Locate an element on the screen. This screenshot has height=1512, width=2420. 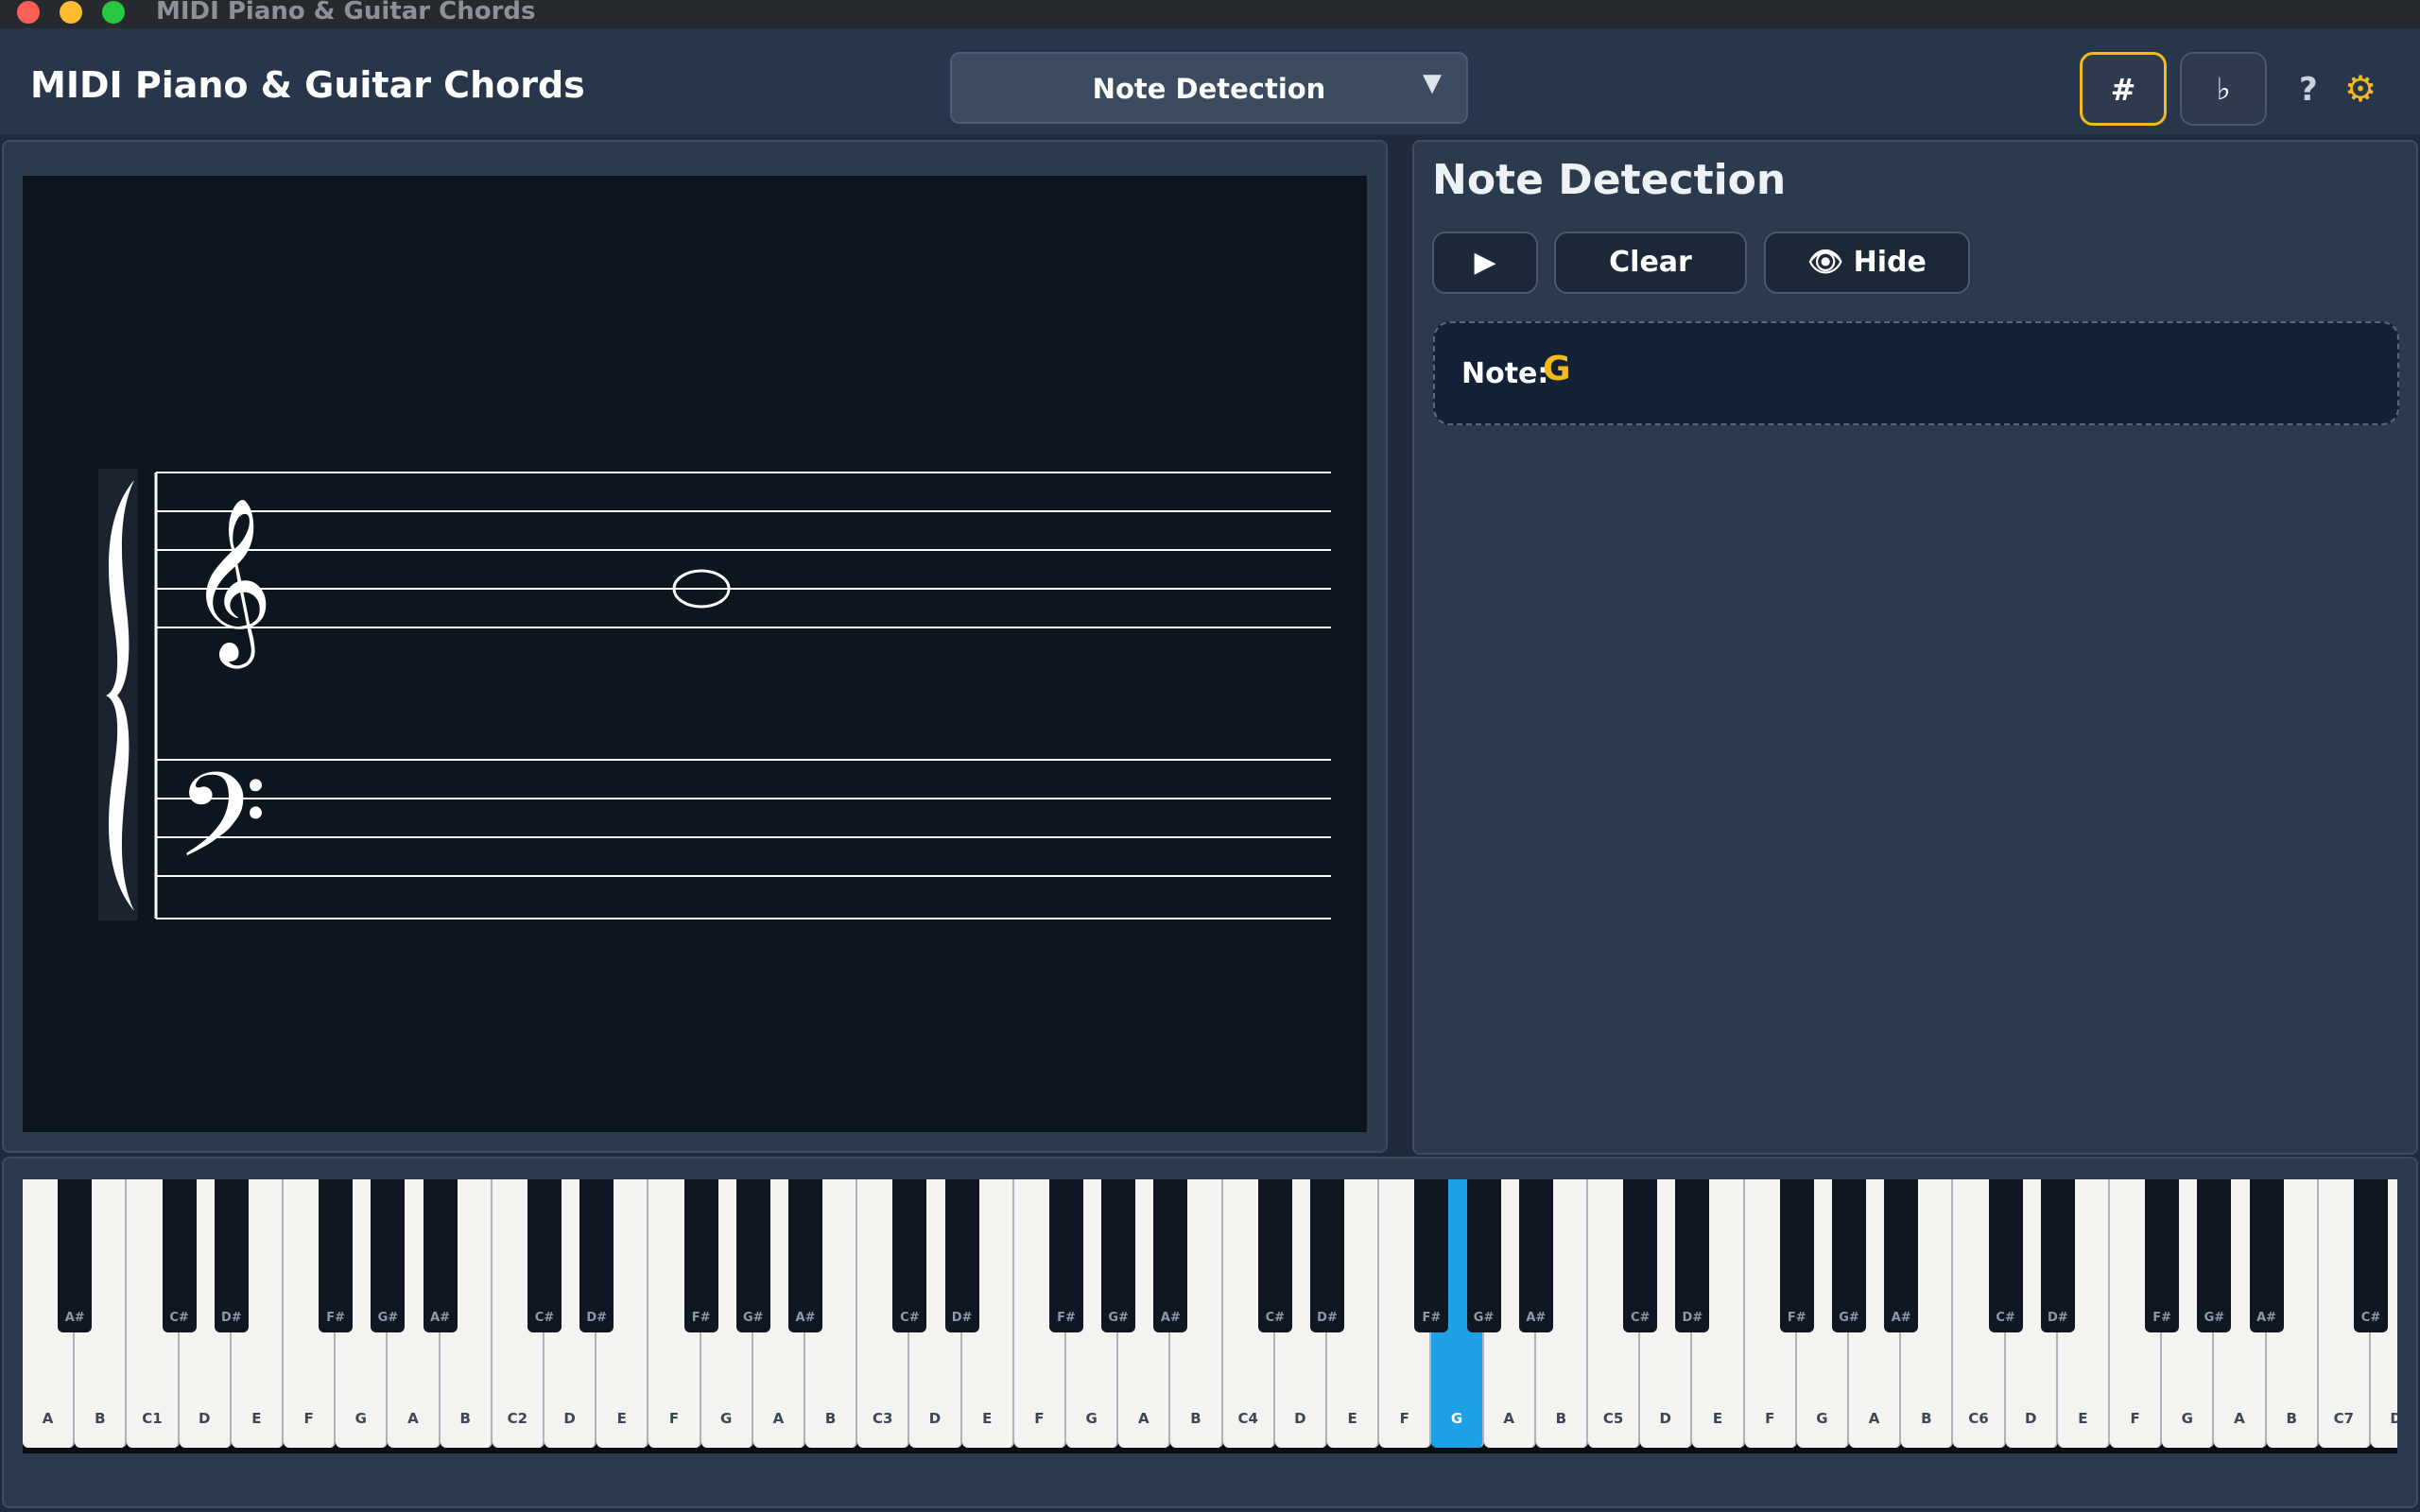
white-key-label: C5 is located at coordinates (1613, 1418).